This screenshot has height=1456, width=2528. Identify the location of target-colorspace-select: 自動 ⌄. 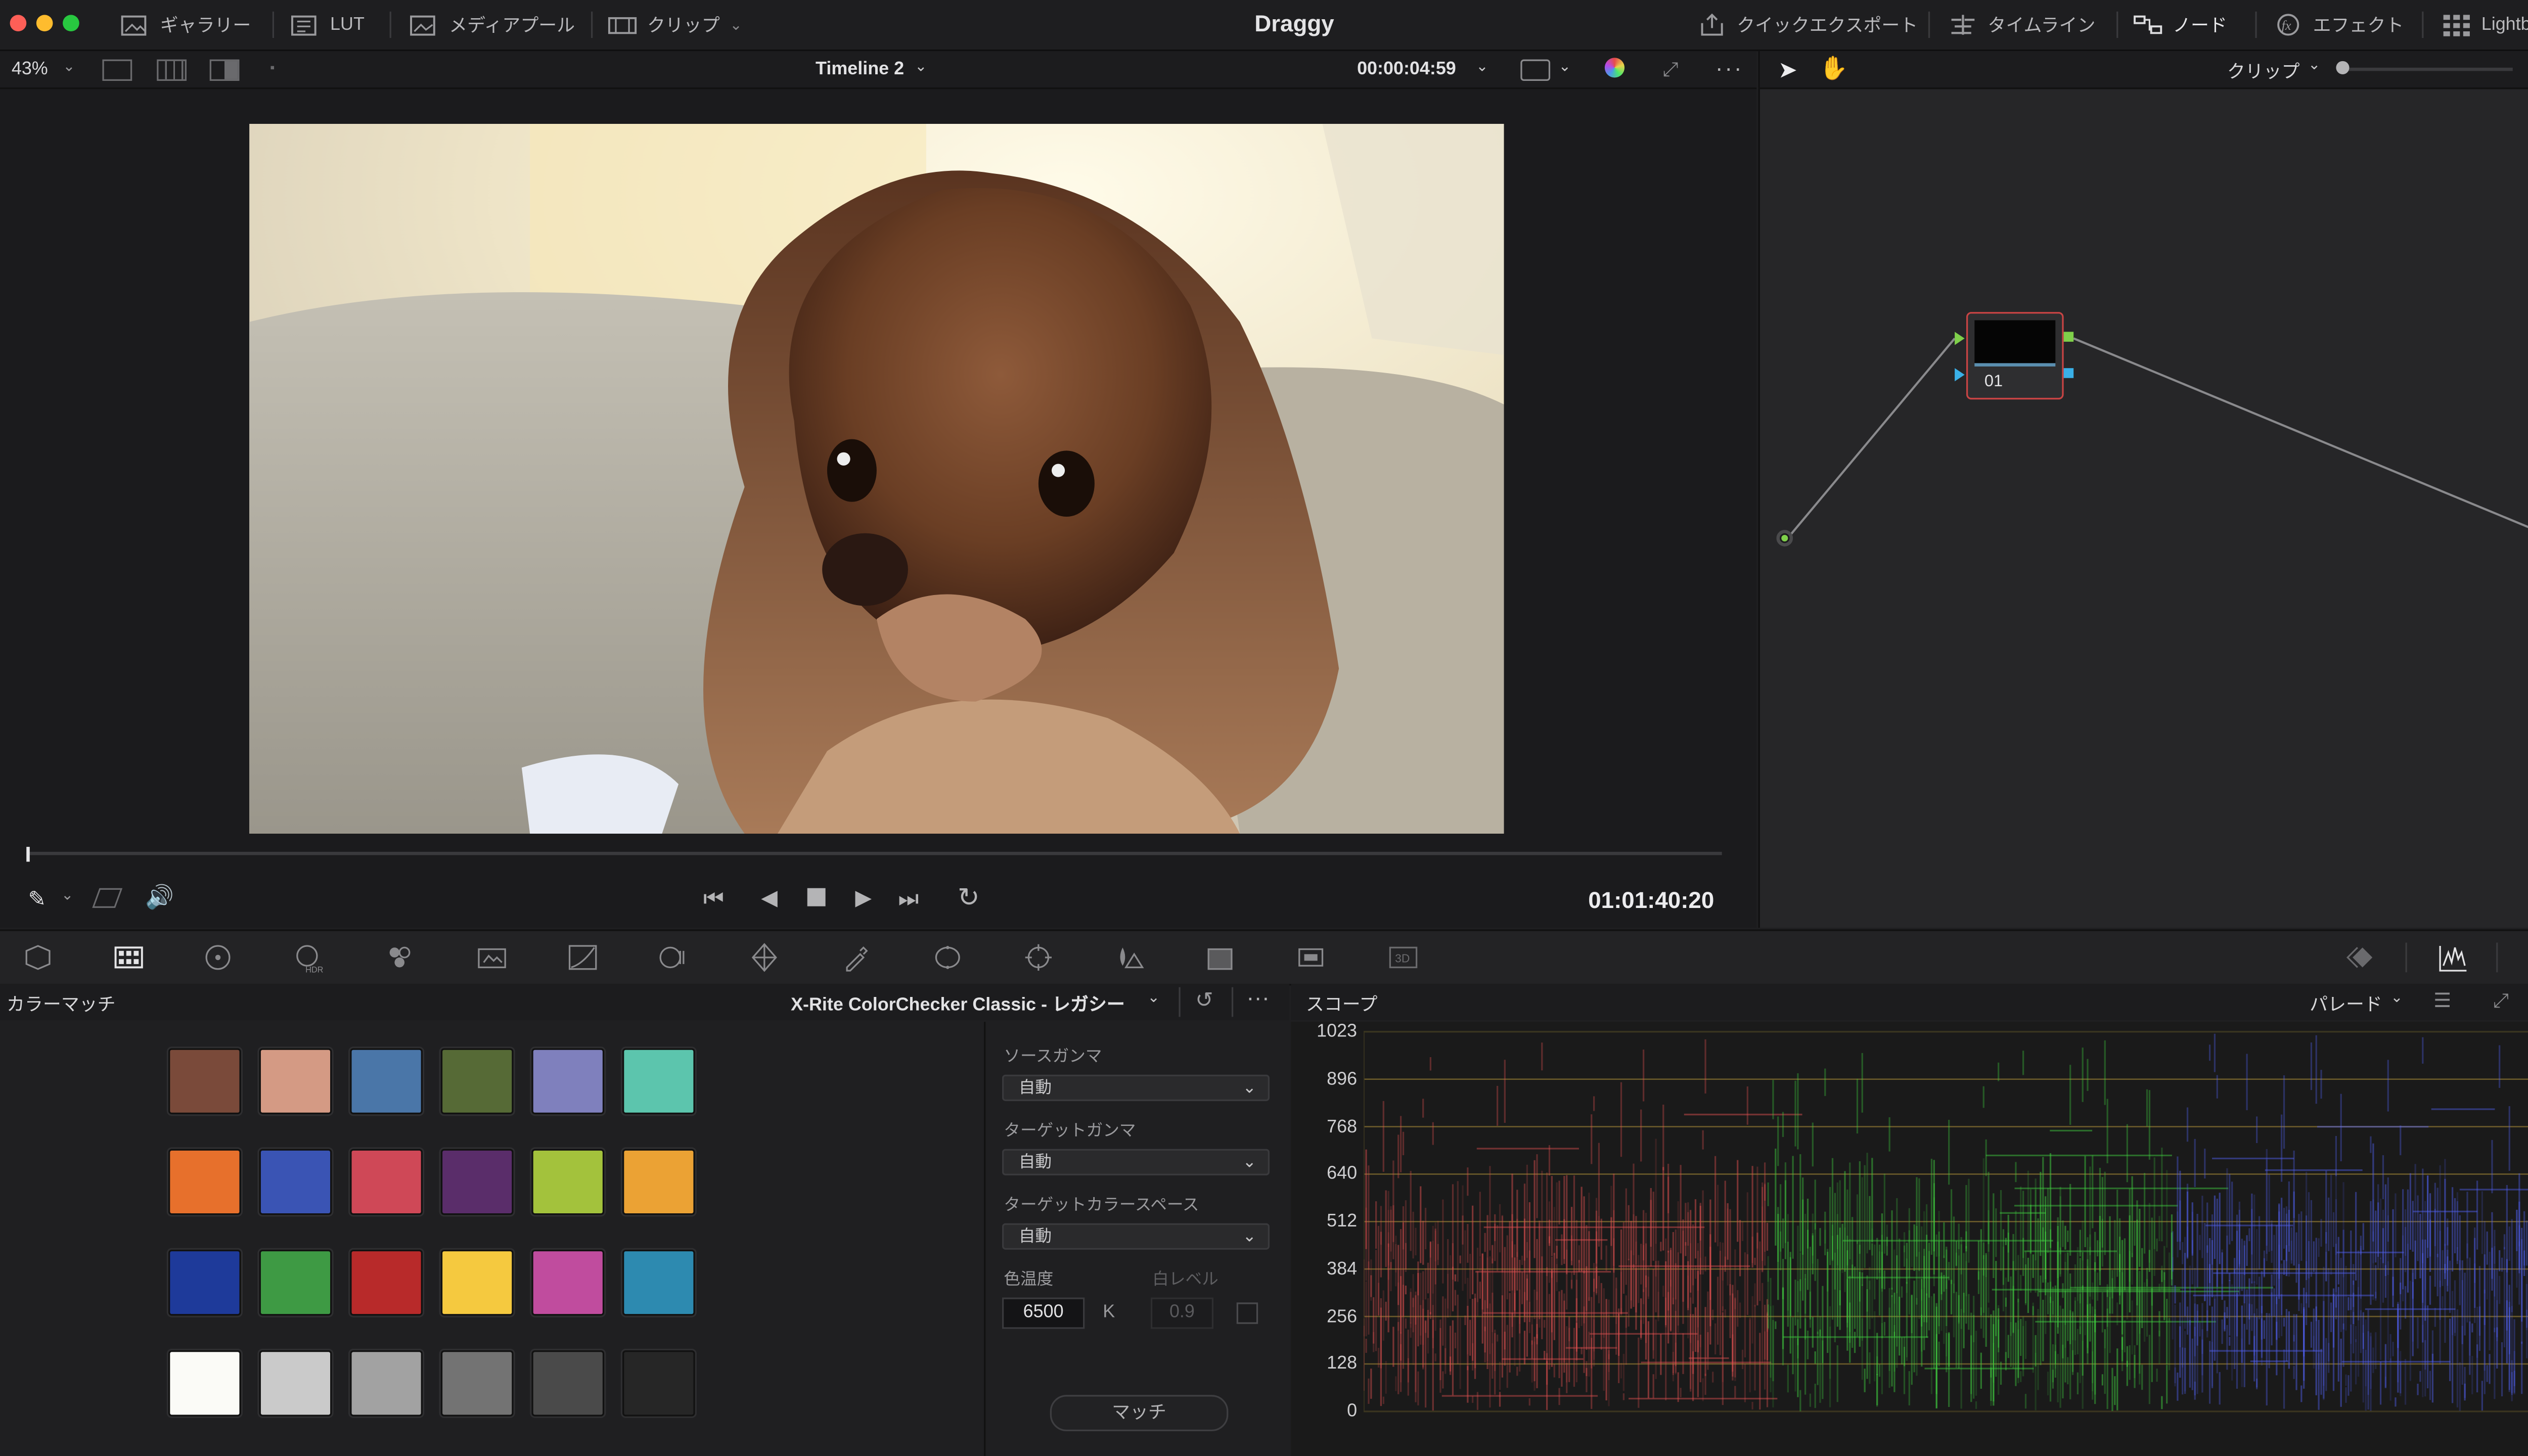
(1136, 1236).